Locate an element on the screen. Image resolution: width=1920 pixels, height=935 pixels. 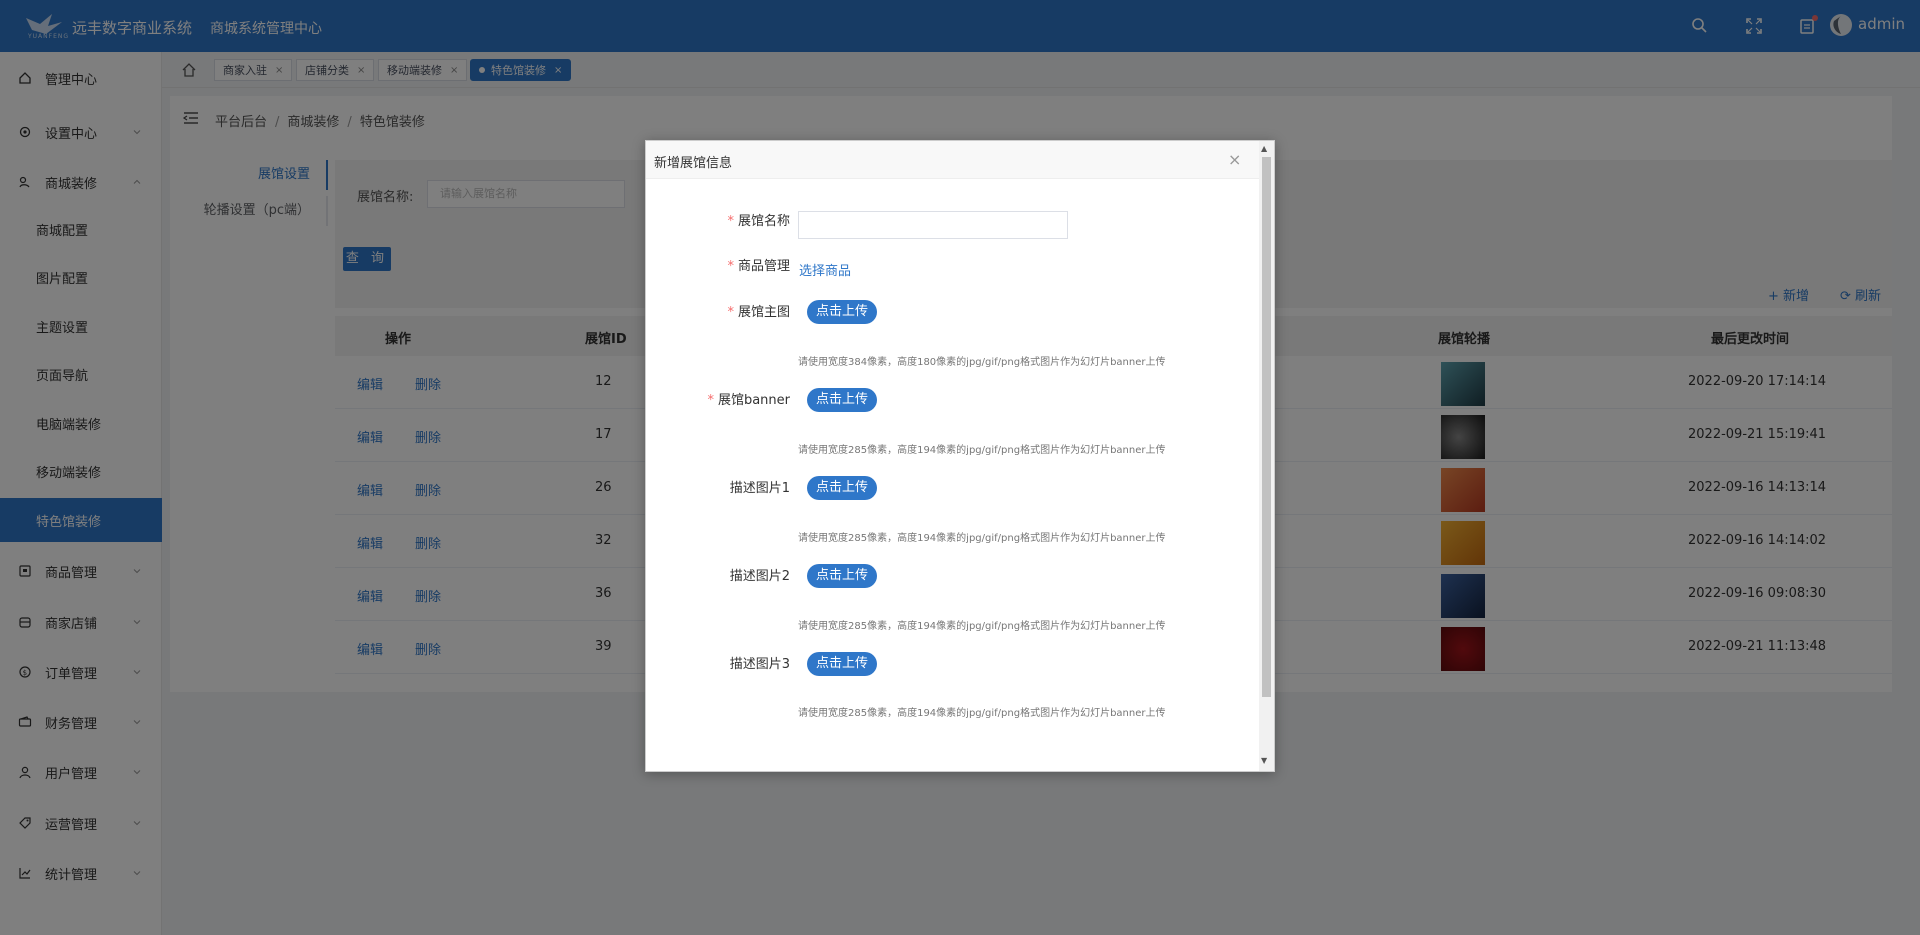
field-label-text: 展馆主图 is located at coordinates (763, 312).